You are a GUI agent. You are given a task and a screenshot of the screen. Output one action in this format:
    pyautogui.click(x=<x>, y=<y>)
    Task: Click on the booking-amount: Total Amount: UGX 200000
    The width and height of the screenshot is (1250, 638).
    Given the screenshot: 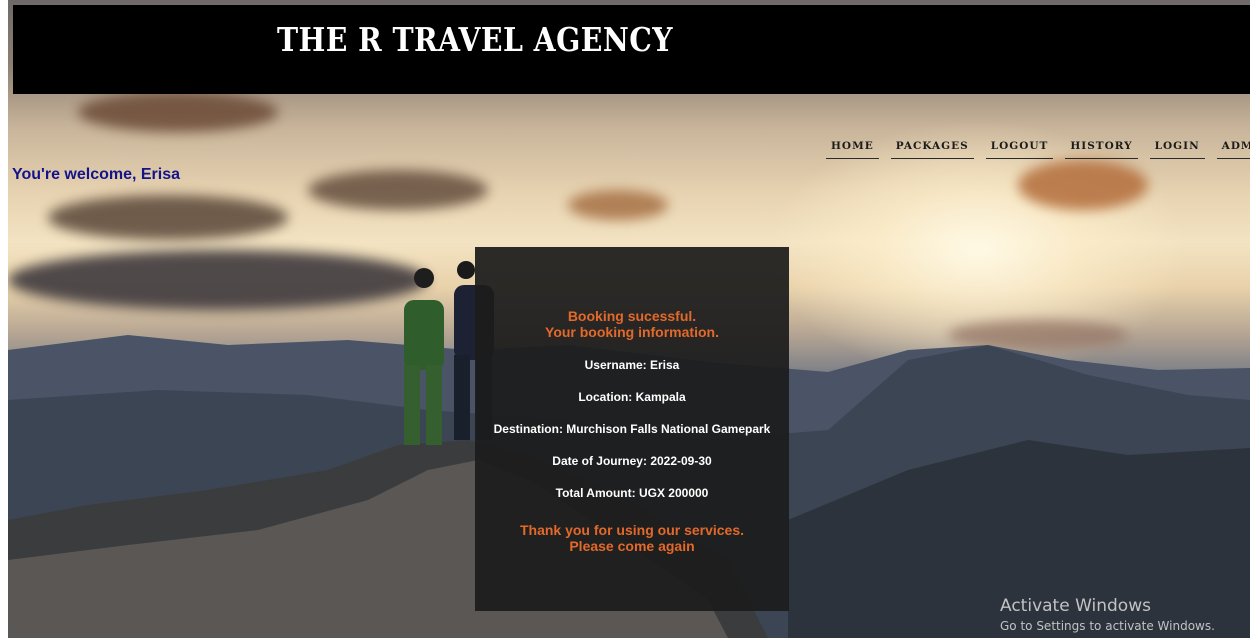 What is the action you would take?
    pyautogui.click(x=632, y=493)
    